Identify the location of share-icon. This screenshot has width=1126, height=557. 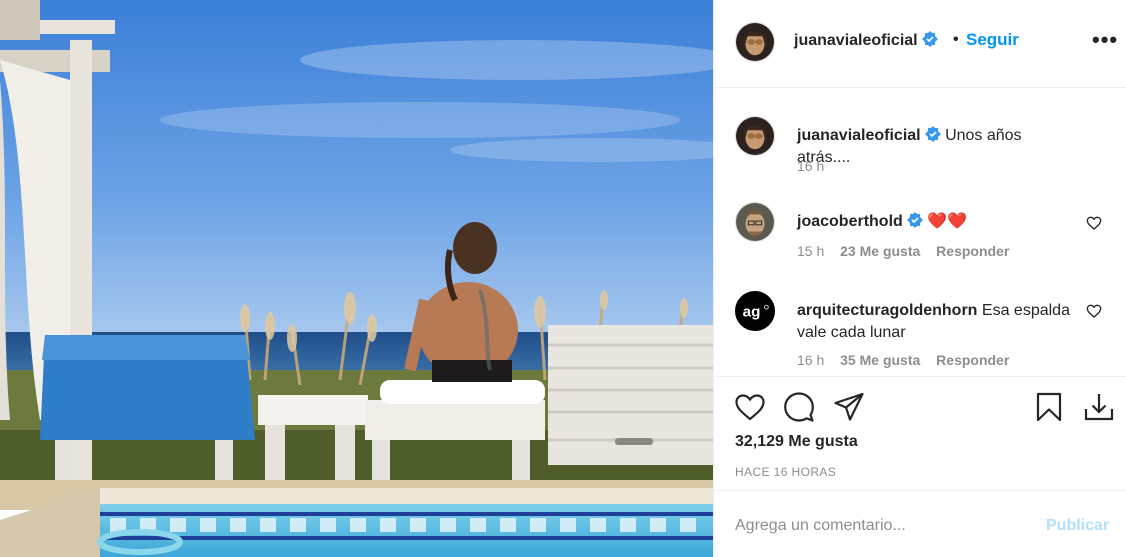
(849, 407).